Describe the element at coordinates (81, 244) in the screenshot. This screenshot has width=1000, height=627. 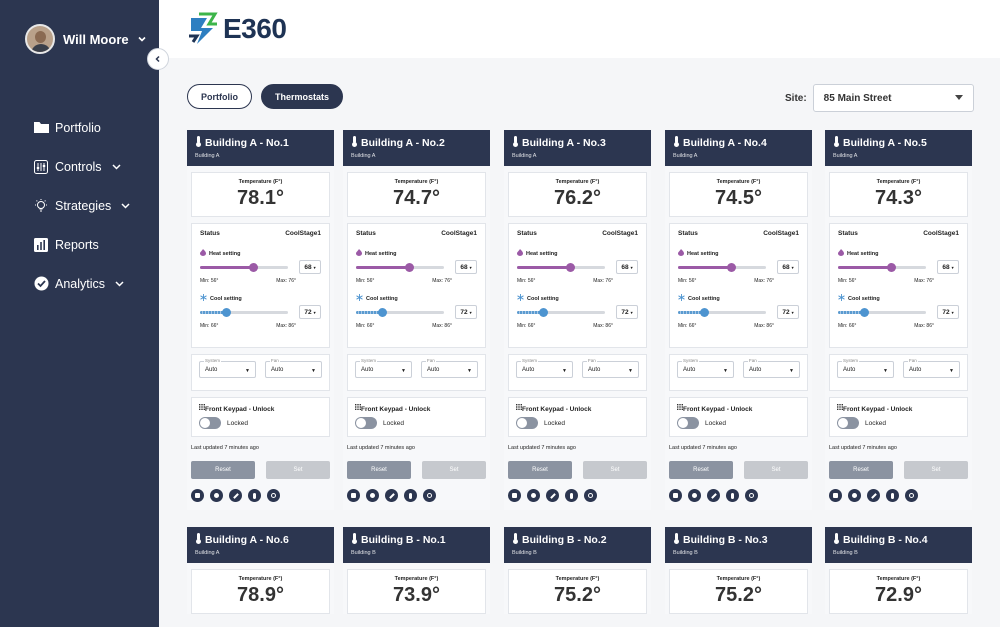
I see `sidebar-item-reports: Reports` at that location.